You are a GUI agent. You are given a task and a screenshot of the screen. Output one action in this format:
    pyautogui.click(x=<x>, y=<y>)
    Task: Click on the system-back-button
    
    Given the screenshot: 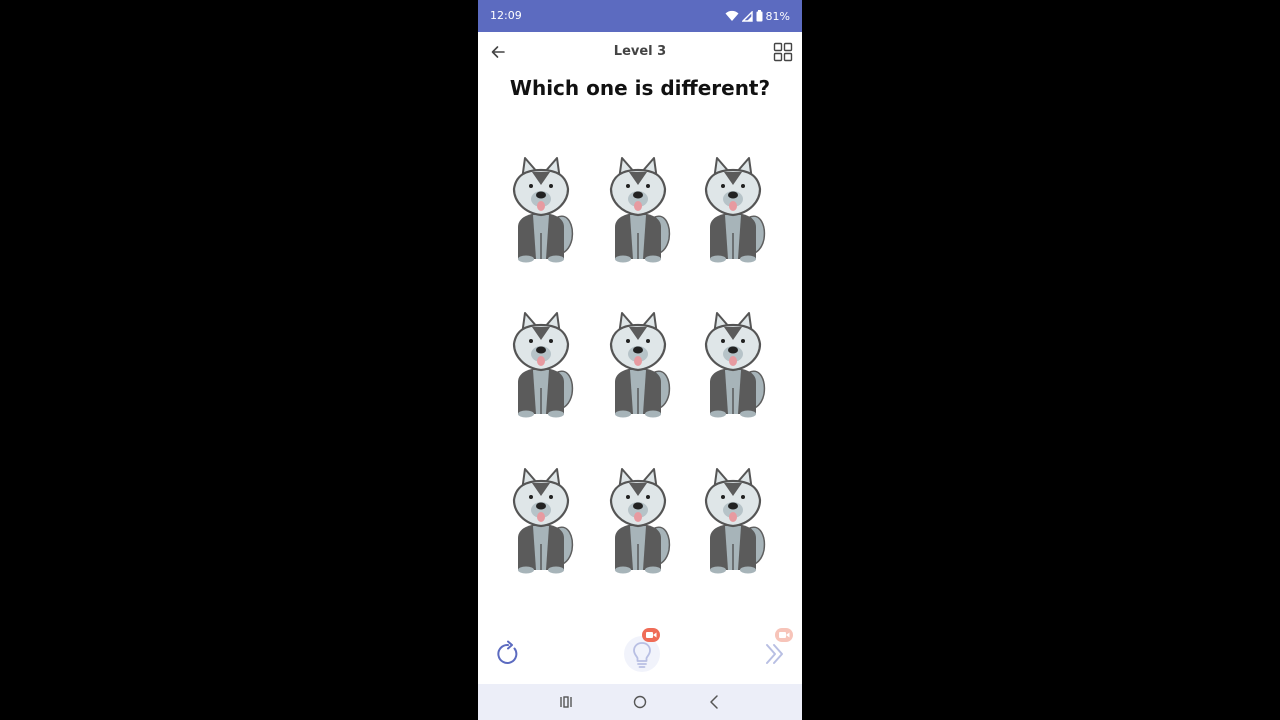 What is the action you would take?
    pyautogui.click(x=714, y=702)
    